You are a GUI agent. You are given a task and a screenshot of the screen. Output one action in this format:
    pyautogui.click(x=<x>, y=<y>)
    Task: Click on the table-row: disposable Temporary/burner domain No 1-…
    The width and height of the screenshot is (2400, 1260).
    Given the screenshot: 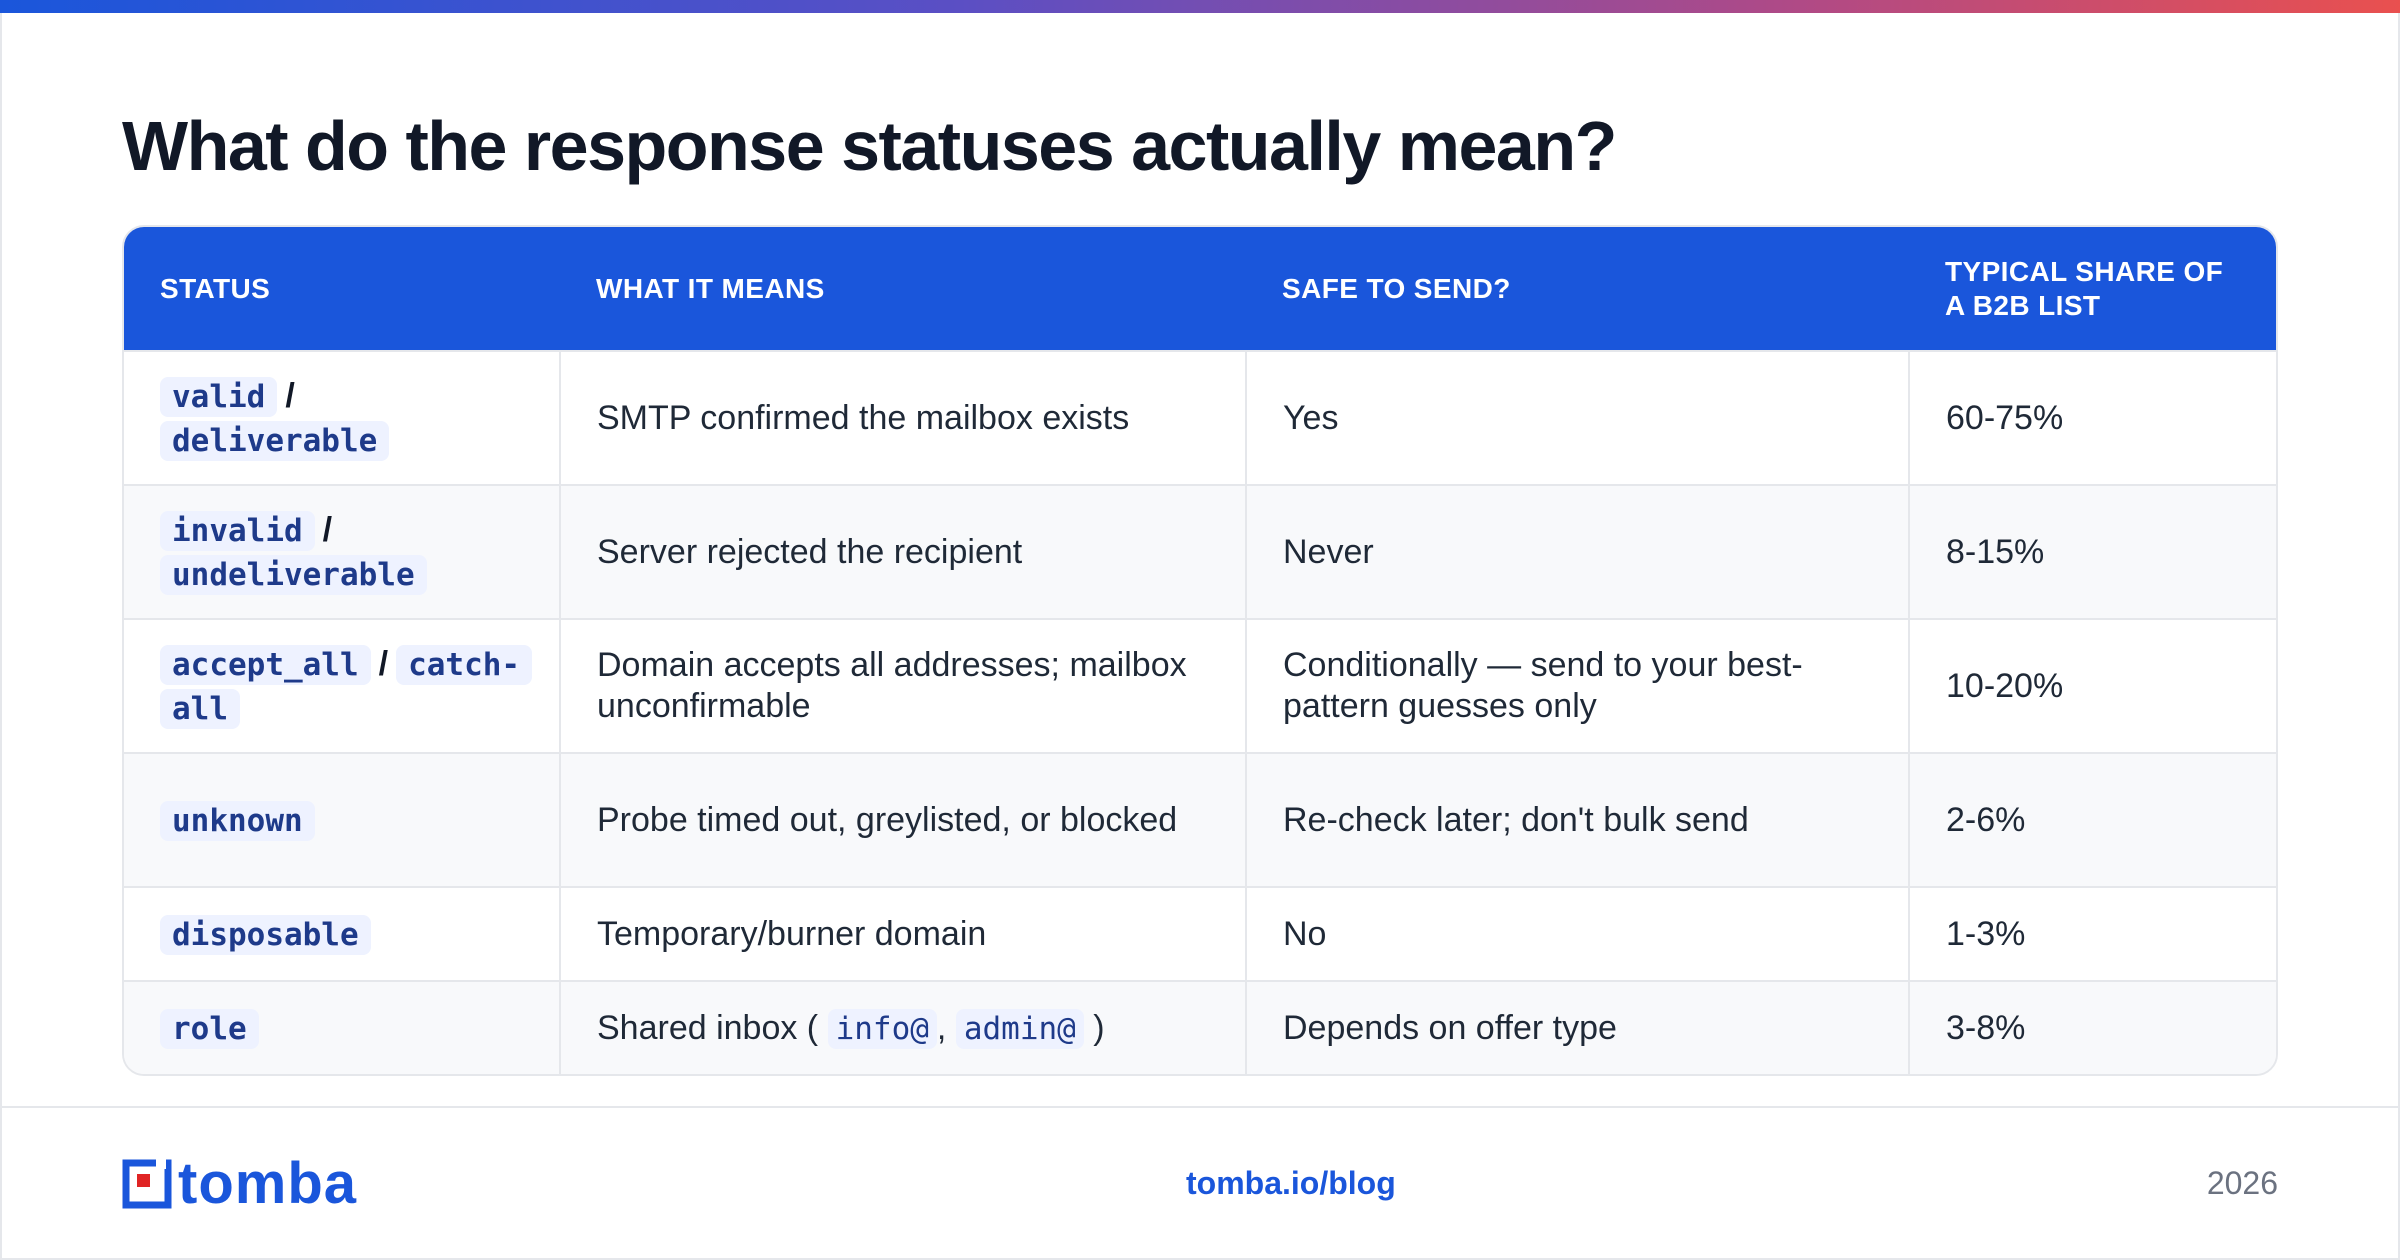 What is the action you would take?
    pyautogui.click(x=1200, y=933)
    